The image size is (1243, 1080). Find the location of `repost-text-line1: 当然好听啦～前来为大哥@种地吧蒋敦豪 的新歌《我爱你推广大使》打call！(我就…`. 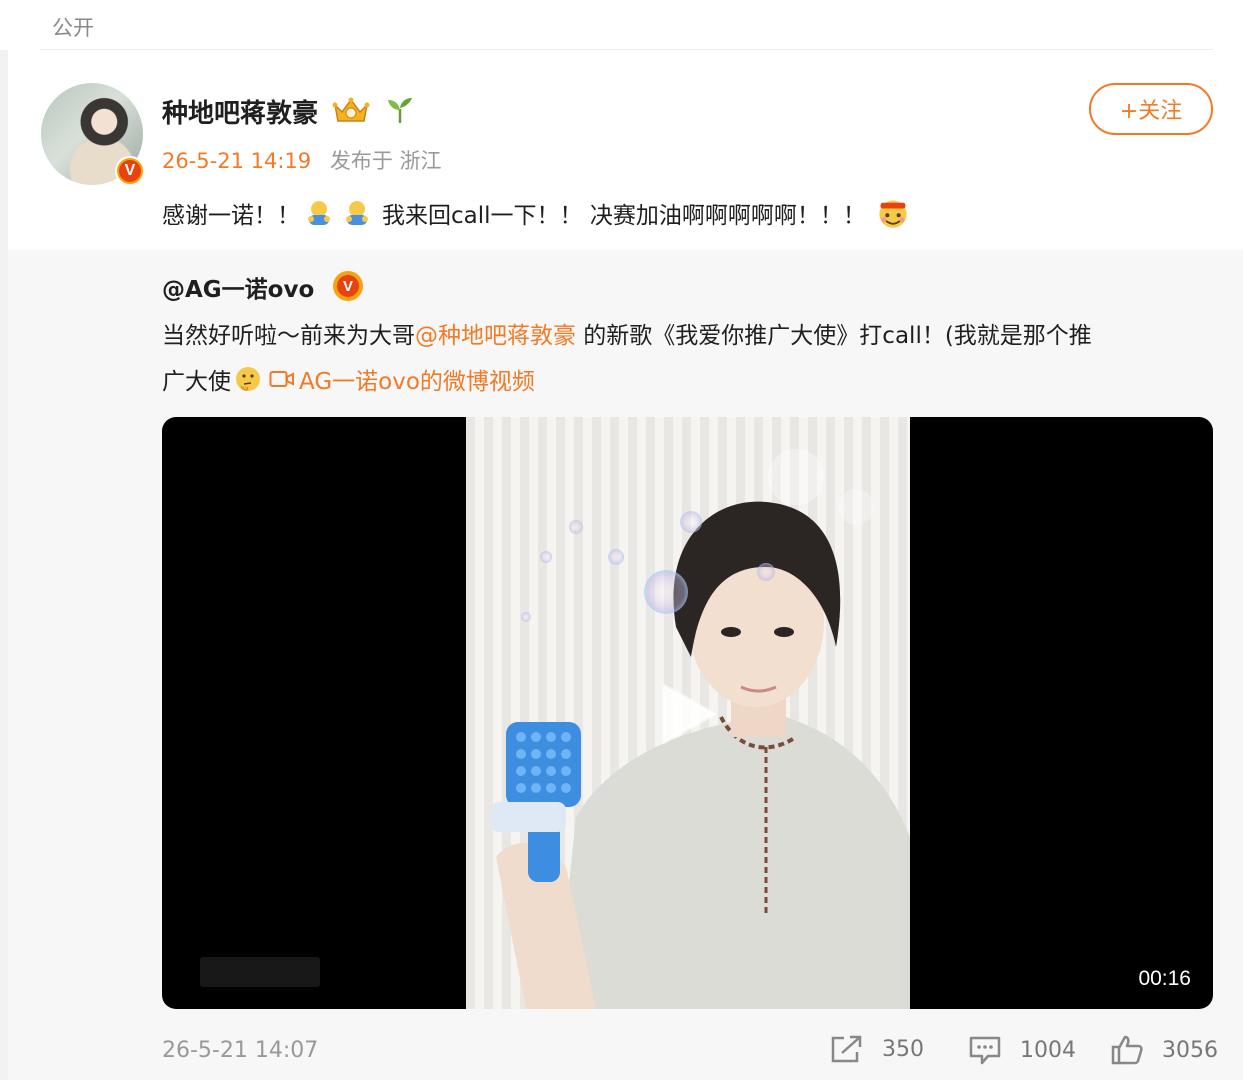

repost-text-line1: 当然好听啦～前来为大哥@种地吧蒋敦豪 的新歌《我爱你推广大使》打call！(我就… is located at coordinates (627, 333).